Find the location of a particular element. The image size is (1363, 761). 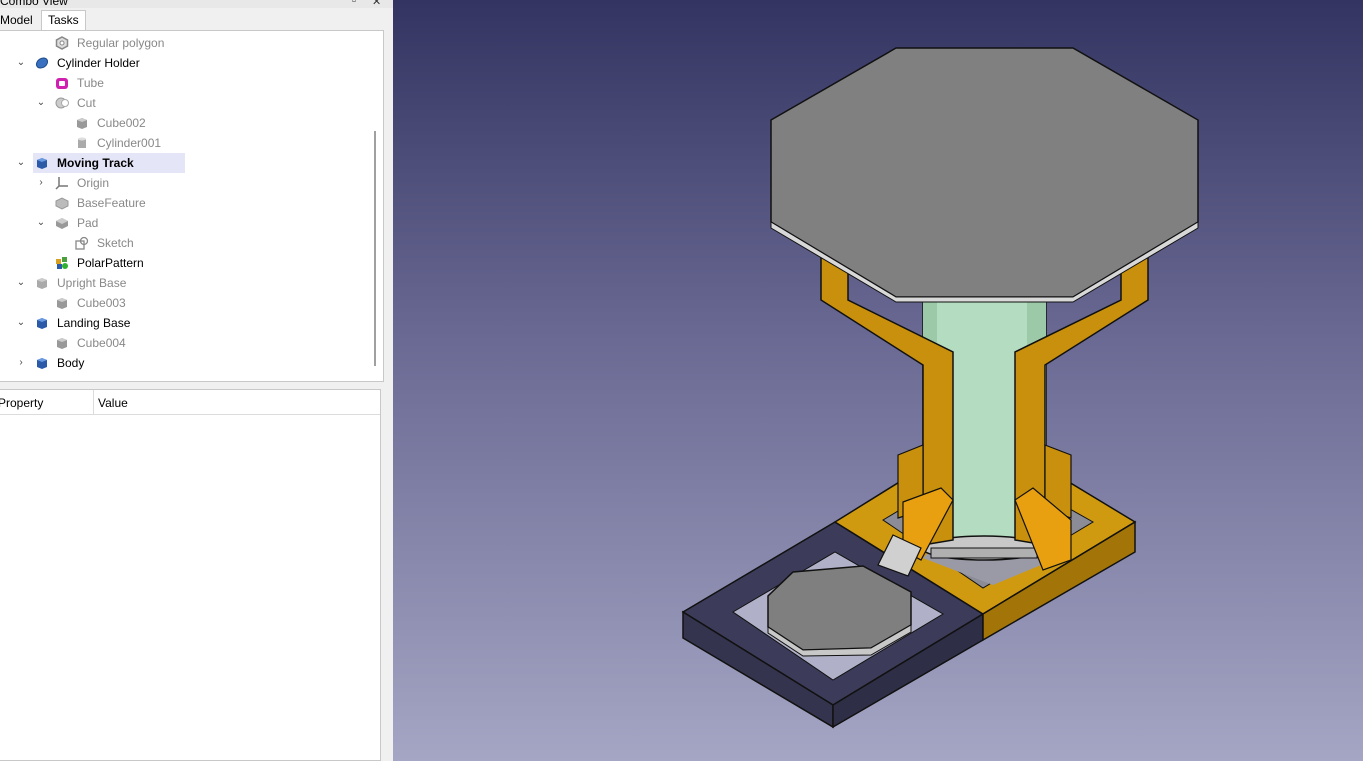

tree-item-moving-track-content: ⌄ Moving Track is located at coordinates (191, 163).